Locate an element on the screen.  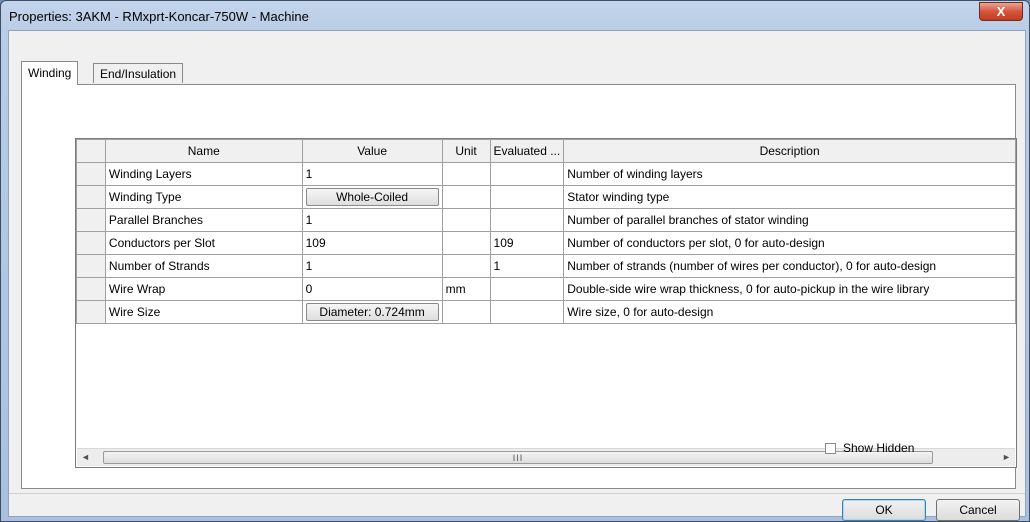
name-cell: Wire Wrap is located at coordinates (203, 289).